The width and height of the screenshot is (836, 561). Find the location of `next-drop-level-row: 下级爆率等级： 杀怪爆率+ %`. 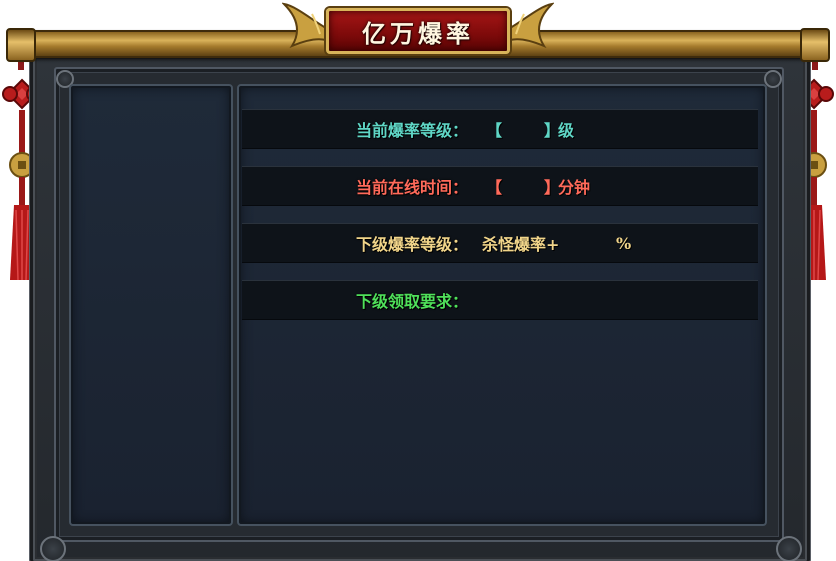

next-drop-level-row: 下级爆率等级： 杀怪爆率+ % is located at coordinates (500, 243).